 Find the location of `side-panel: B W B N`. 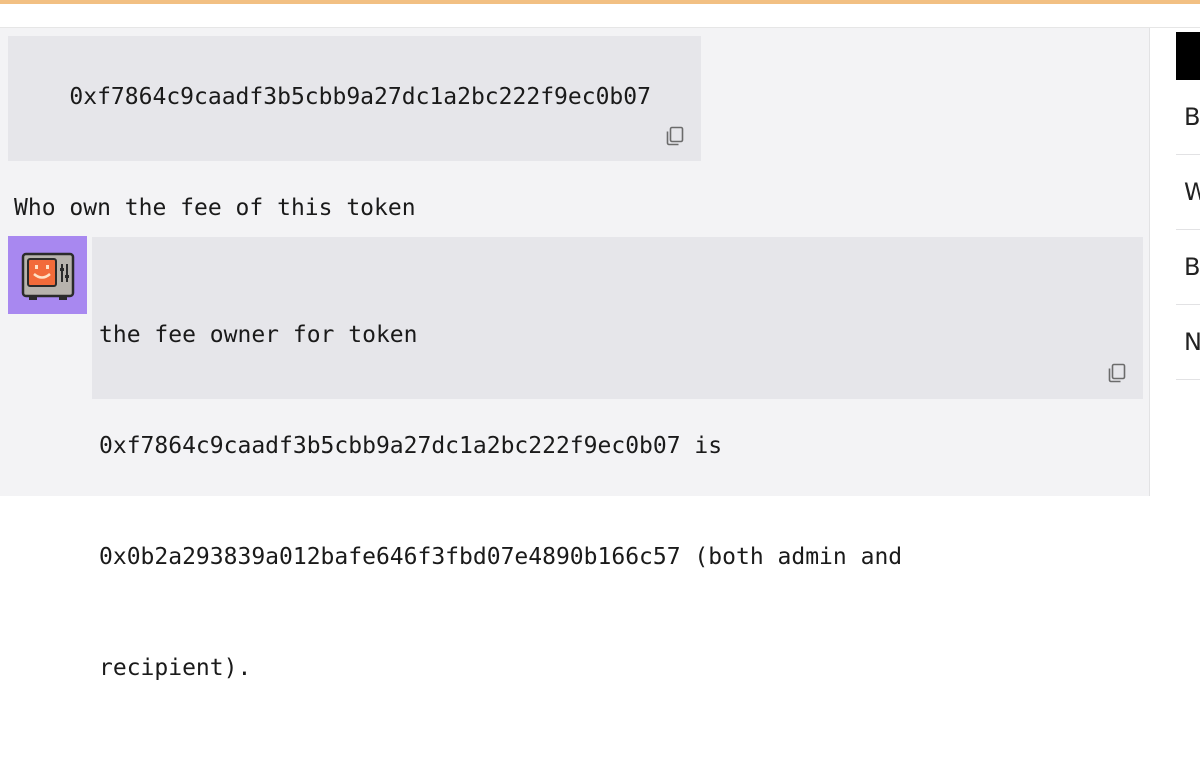

side-panel: B W B N is located at coordinates (1188, 262).